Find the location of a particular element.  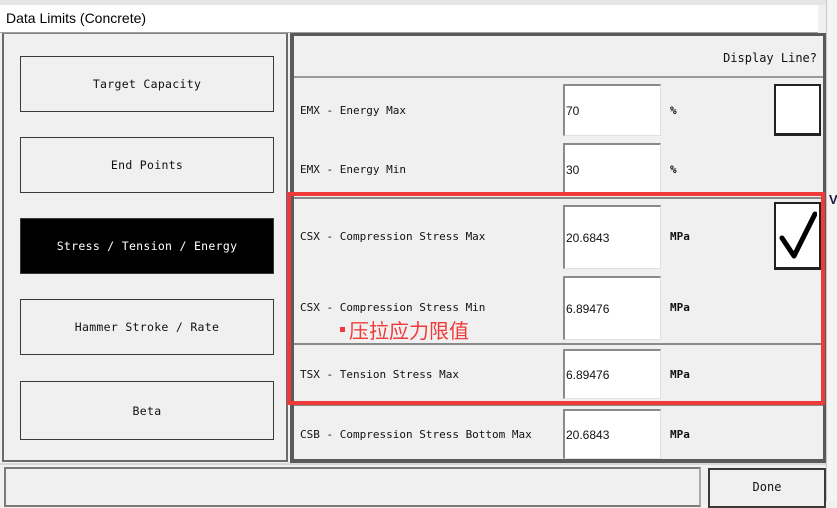

annotation-label: 压拉应力限值 is located at coordinates (404, 329).